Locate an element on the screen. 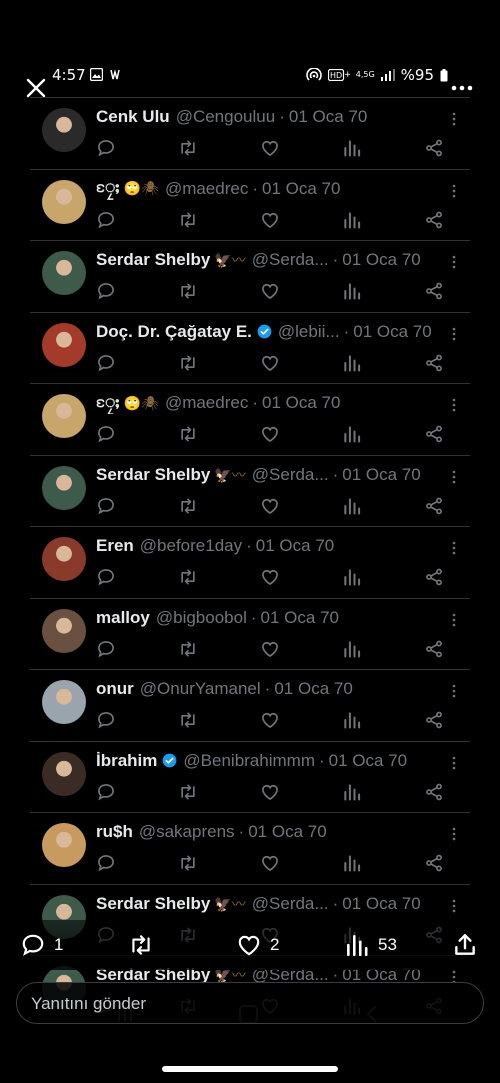 The image size is (500, 1083). display-name: Cenk Ulu is located at coordinates (133, 117).